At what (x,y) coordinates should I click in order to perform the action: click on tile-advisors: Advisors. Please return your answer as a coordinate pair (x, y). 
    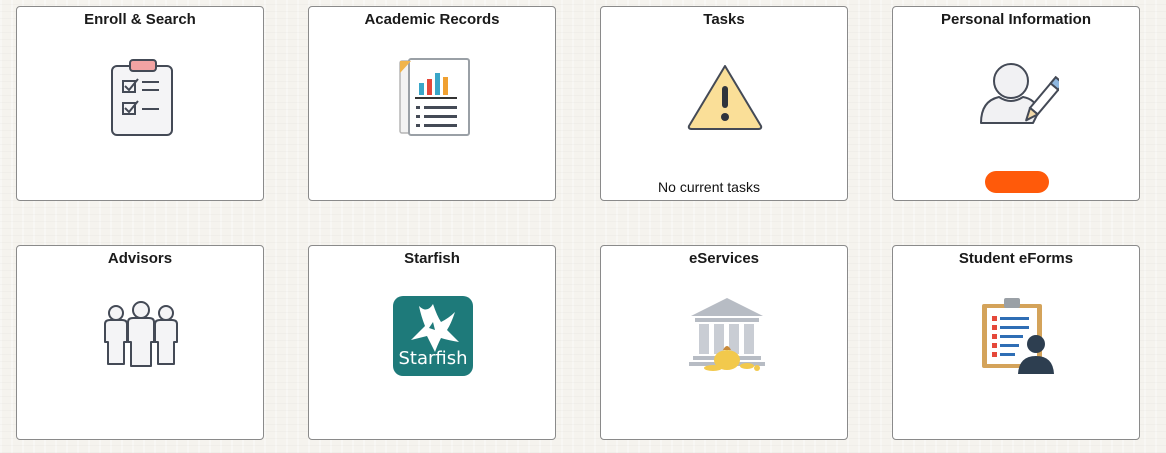
    Looking at the image, I should click on (140, 342).